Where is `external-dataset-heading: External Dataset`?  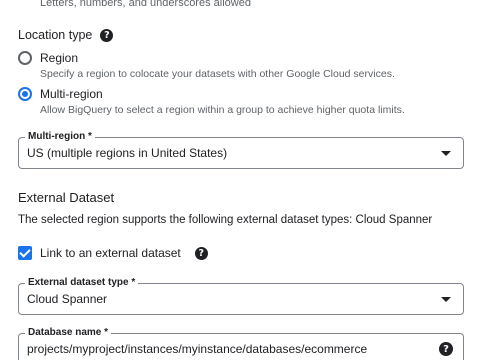 external-dataset-heading: External Dataset is located at coordinates (66, 197).